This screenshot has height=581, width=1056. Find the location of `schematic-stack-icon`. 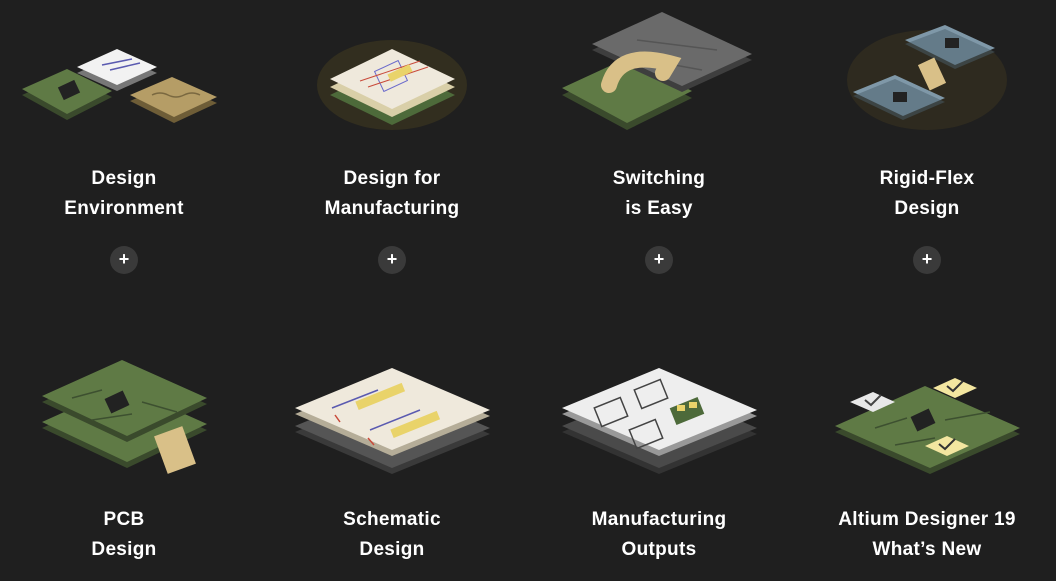

schematic-stack-icon is located at coordinates (392, 421).